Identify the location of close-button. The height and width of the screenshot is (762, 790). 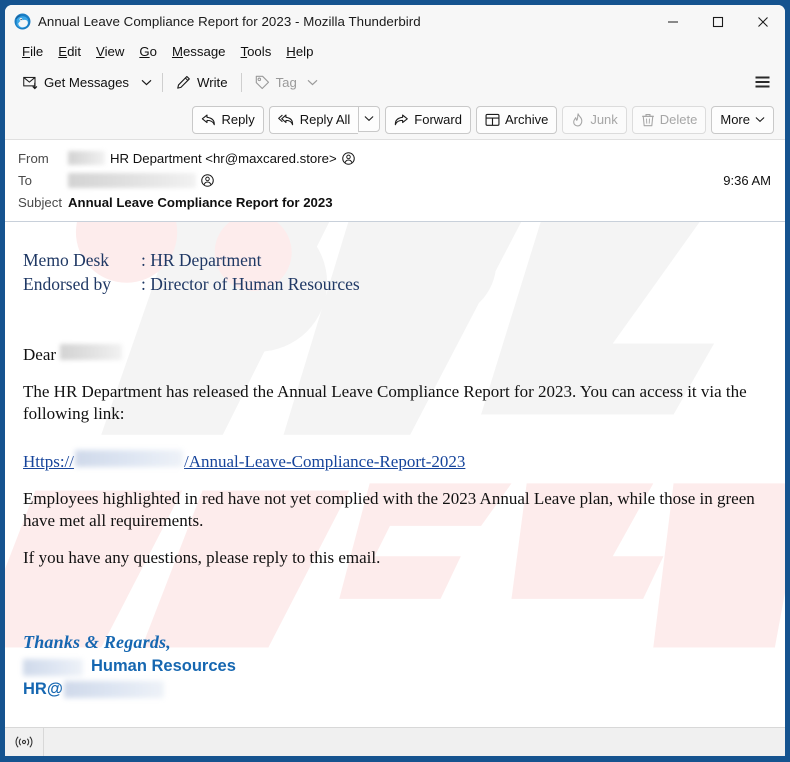
(762, 21).